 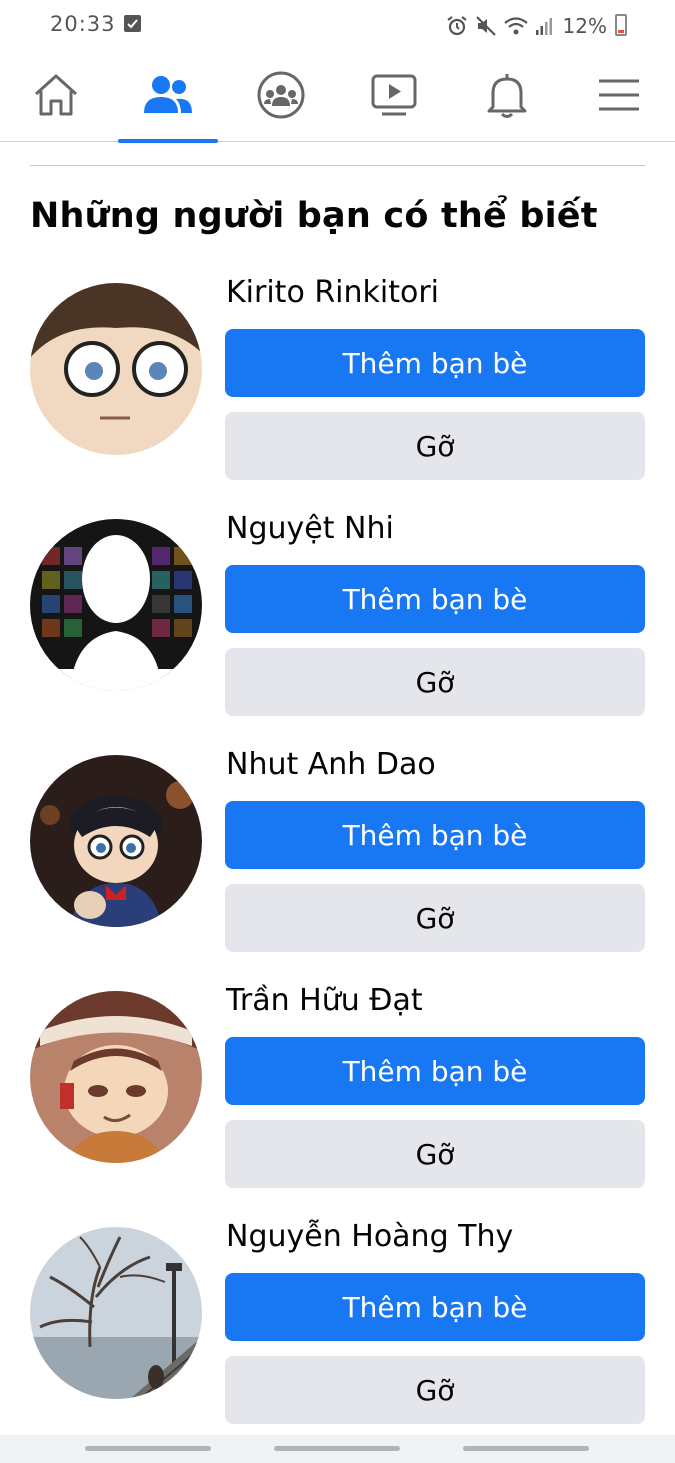 What do you see at coordinates (544, 26) in the screenshot?
I see `signal-icon` at bounding box center [544, 26].